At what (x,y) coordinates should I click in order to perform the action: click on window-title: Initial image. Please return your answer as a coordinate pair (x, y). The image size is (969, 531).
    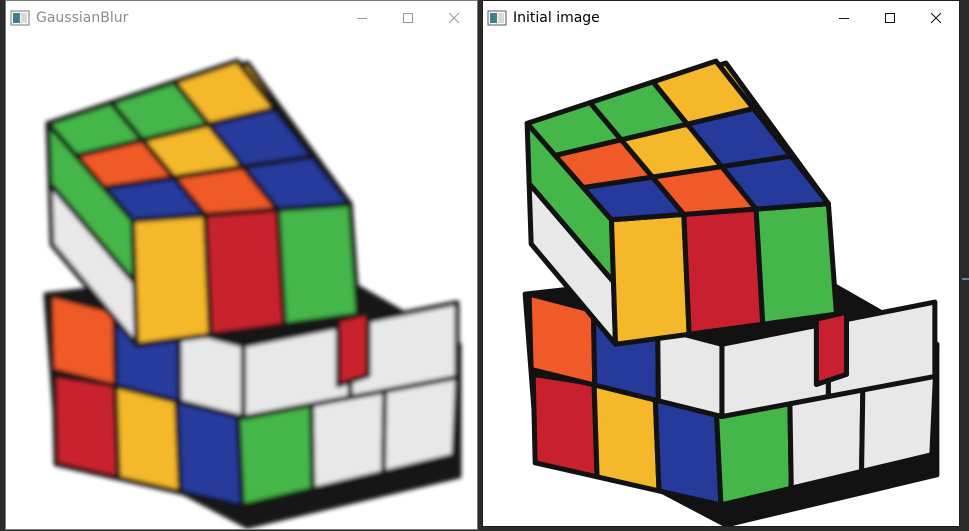
    Looking at the image, I should click on (556, 18).